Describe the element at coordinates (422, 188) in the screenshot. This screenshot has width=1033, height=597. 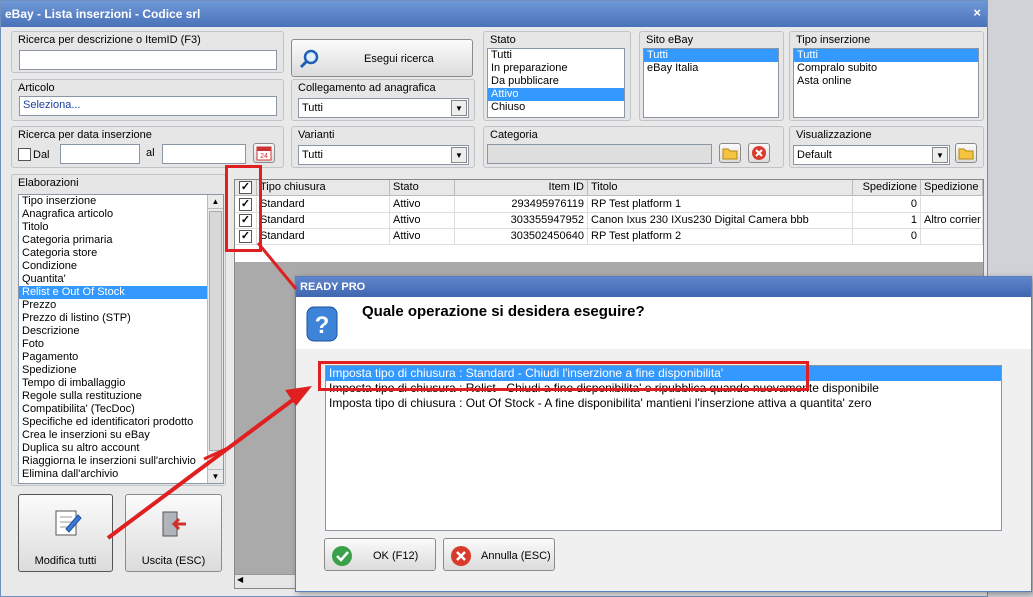
I see `grid-header-stato: Stato` at that location.